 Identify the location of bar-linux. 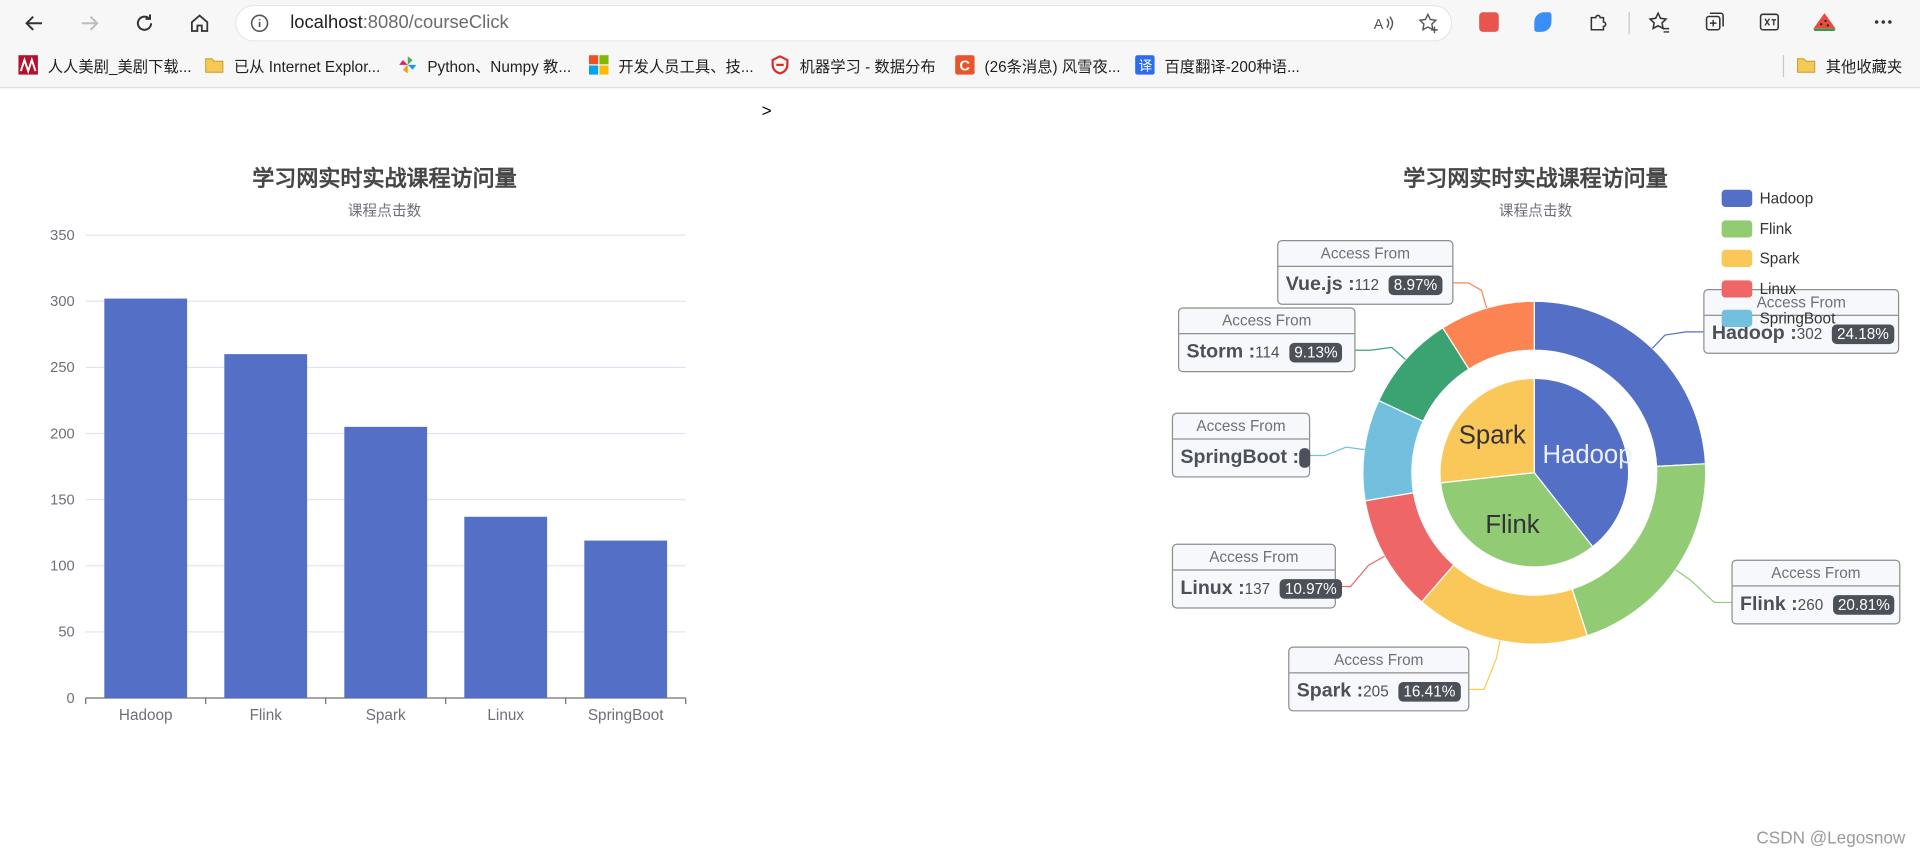
(506, 607).